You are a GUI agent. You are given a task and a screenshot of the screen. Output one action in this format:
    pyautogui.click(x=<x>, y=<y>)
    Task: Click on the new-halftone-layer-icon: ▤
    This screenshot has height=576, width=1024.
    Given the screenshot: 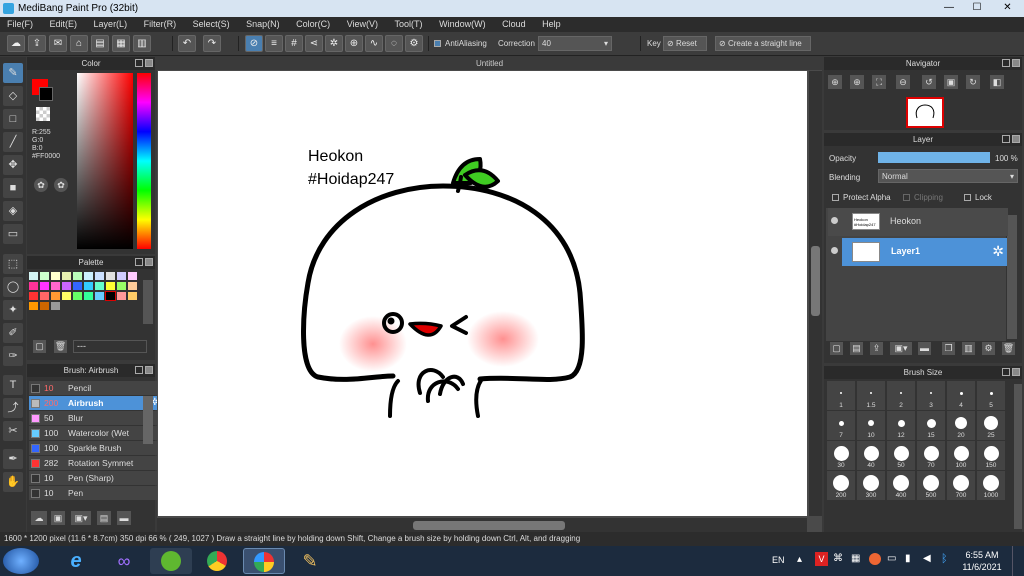 What is the action you would take?
    pyautogui.click(x=856, y=348)
    